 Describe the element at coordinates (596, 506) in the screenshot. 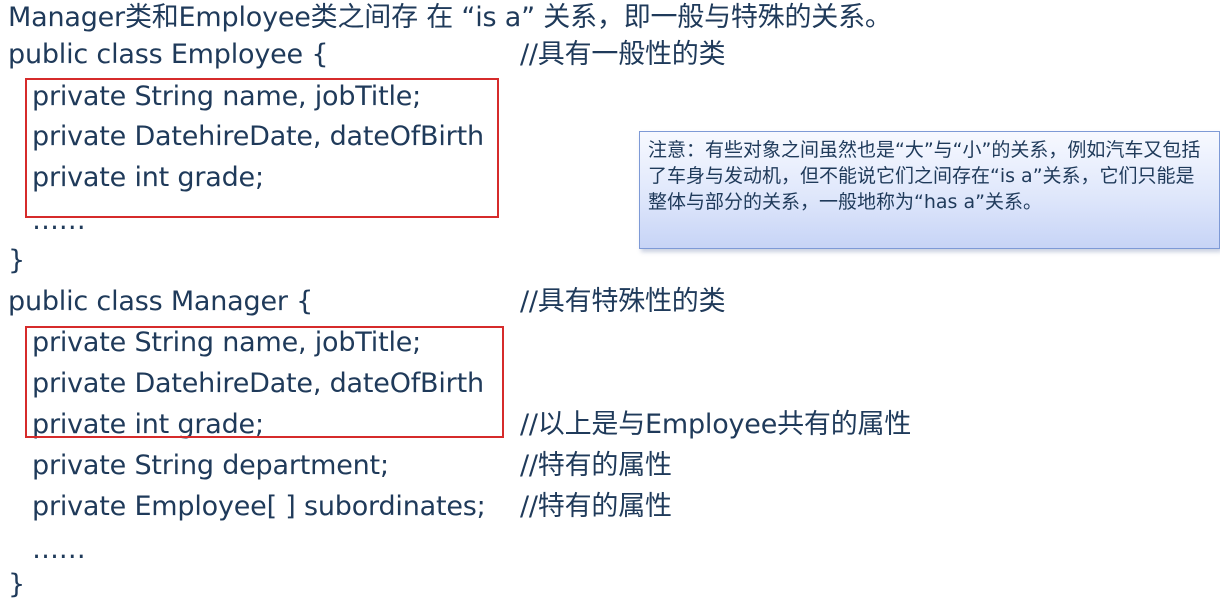

I see `manager-subordinates-comment: //特有的属性` at that location.